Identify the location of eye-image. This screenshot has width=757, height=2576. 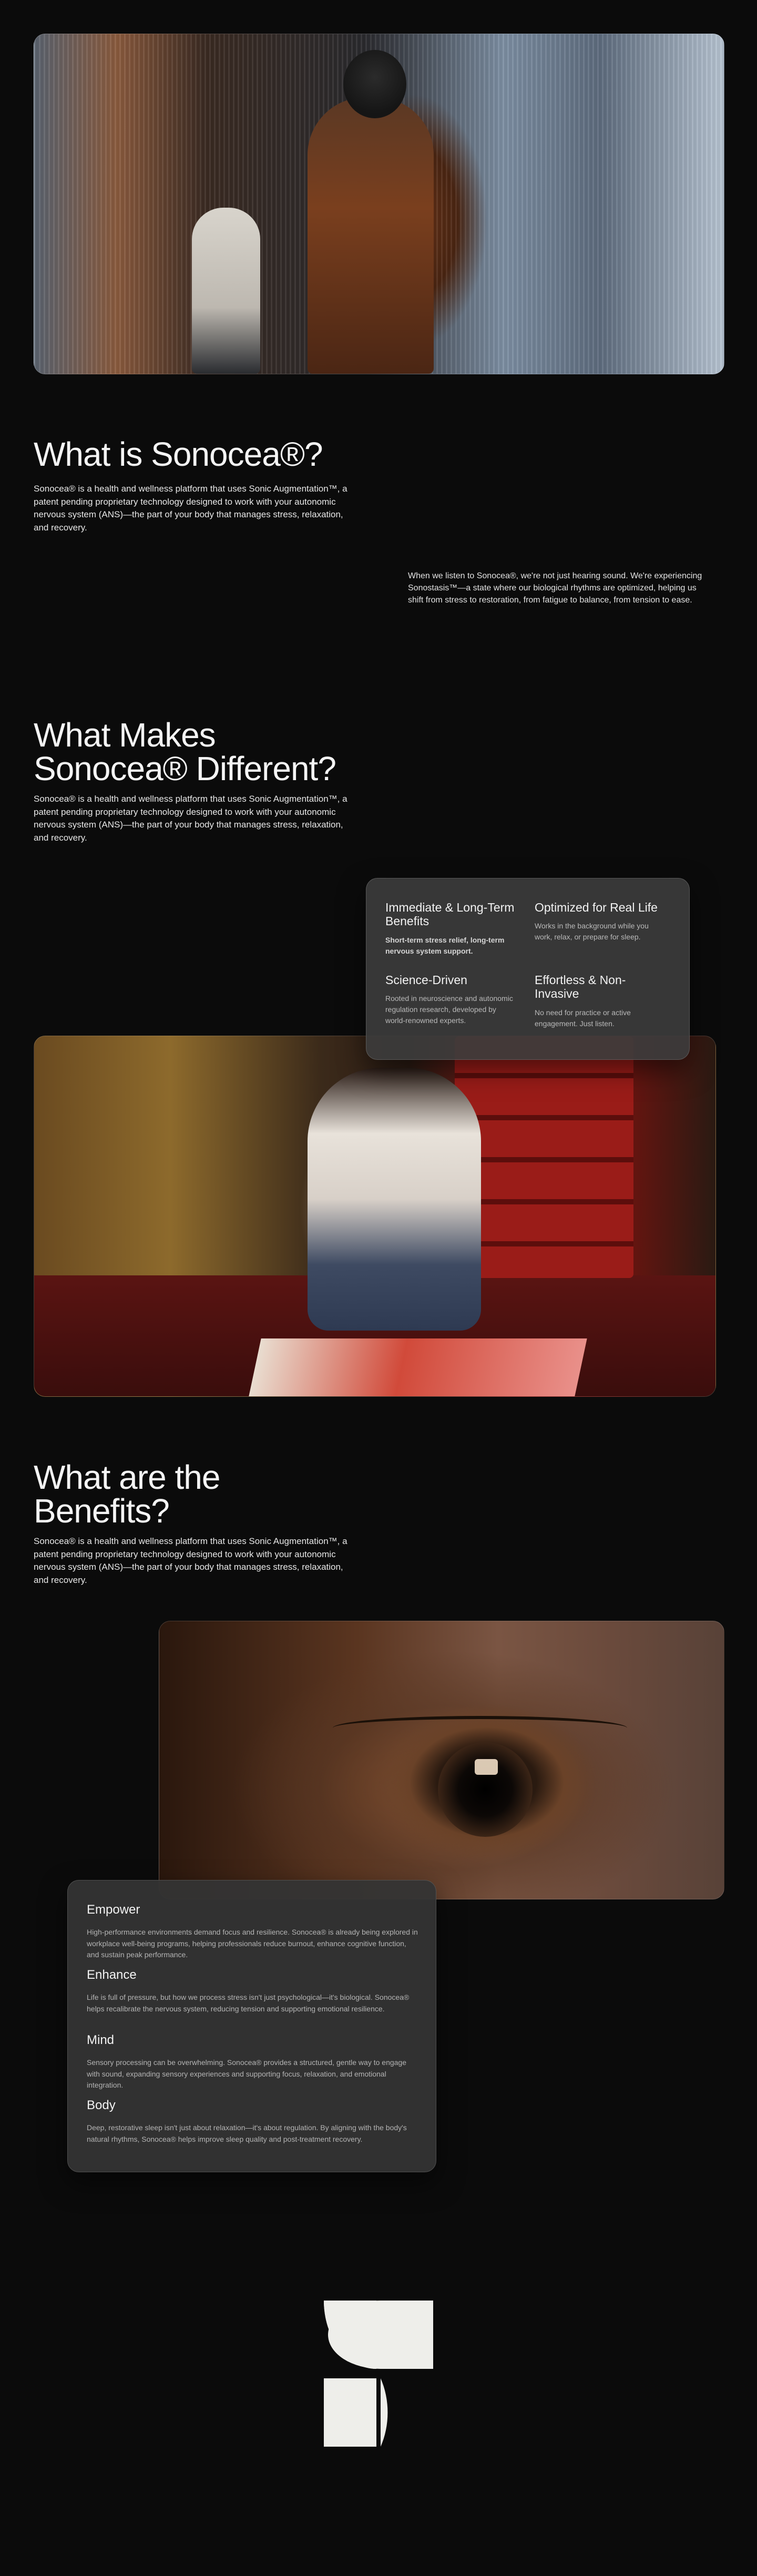
(441, 1760).